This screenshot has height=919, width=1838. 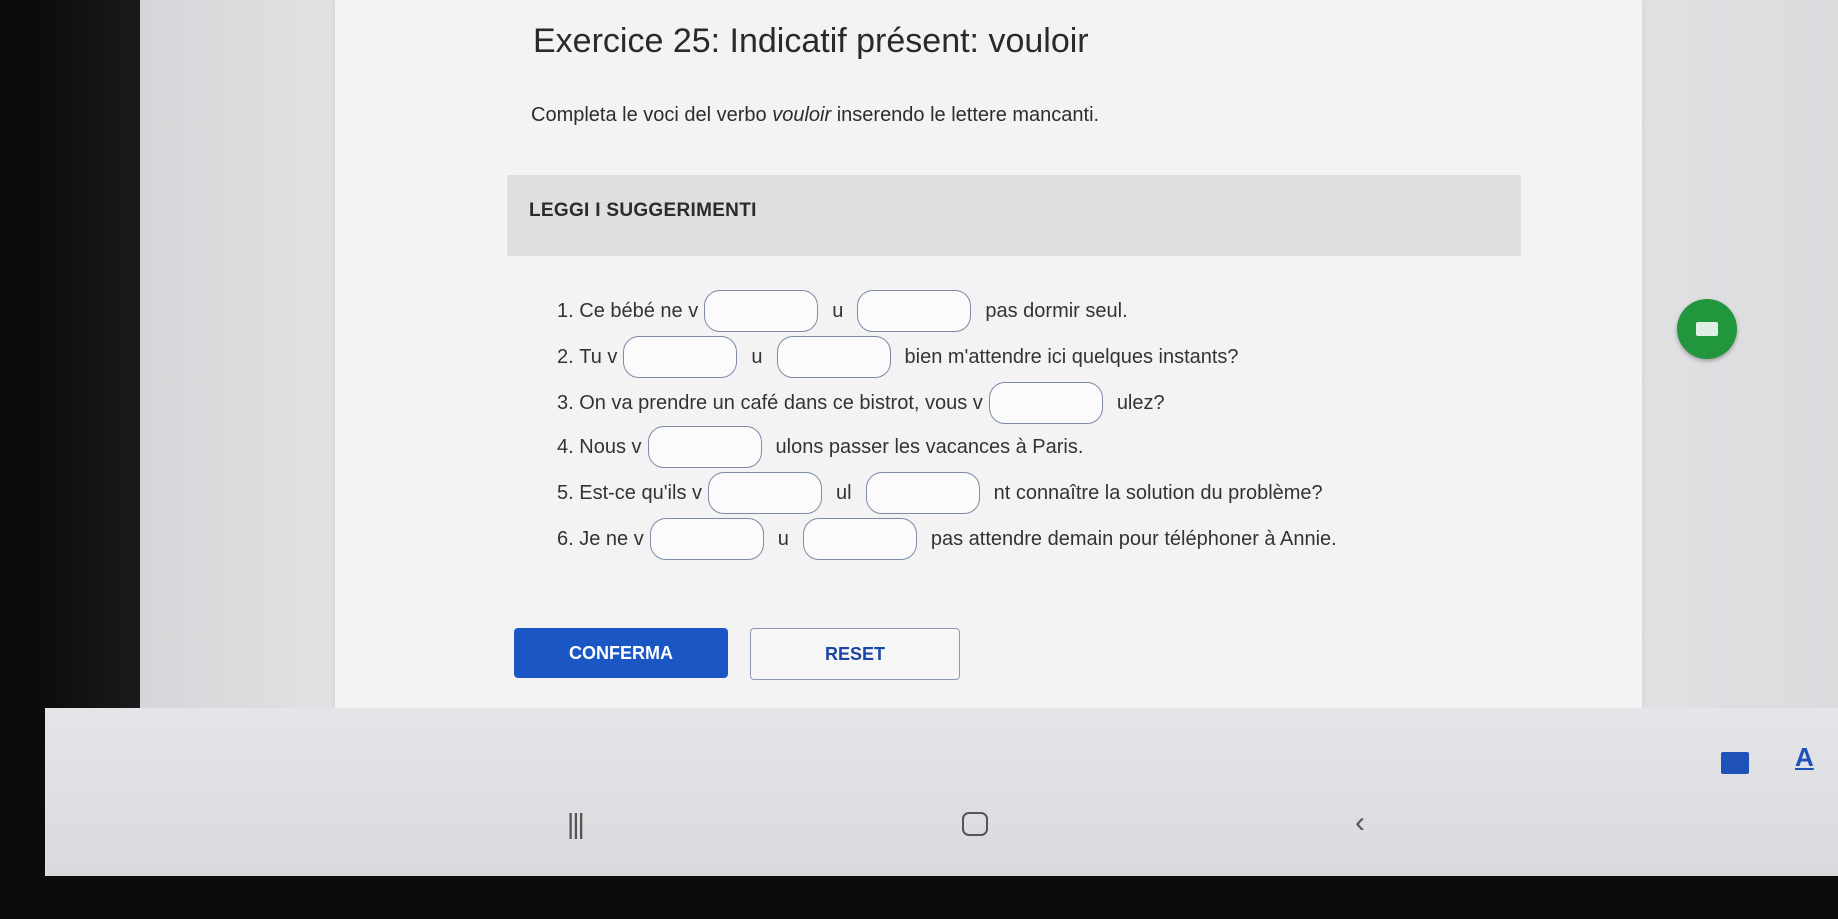 What do you see at coordinates (576, 824) in the screenshot?
I see `recent-apps-icon: |||` at bounding box center [576, 824].